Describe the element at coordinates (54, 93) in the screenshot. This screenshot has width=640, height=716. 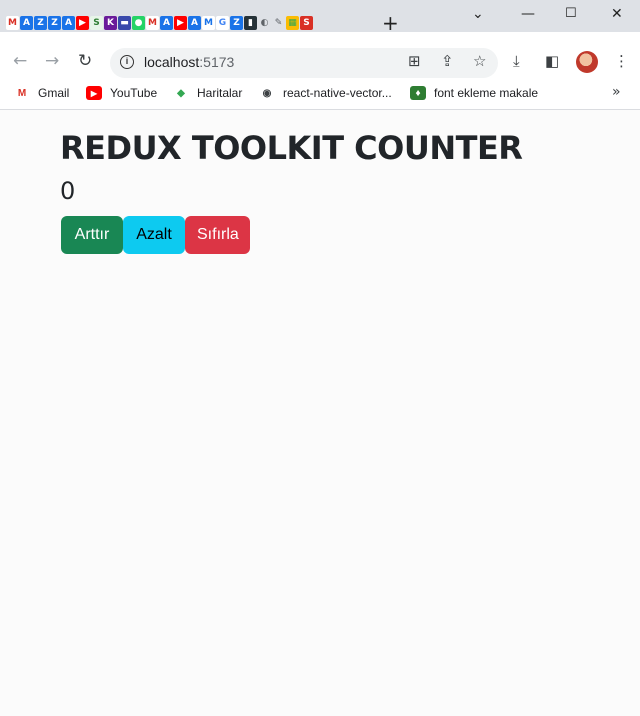
I see `bookmark-label: Gmail` at that location.